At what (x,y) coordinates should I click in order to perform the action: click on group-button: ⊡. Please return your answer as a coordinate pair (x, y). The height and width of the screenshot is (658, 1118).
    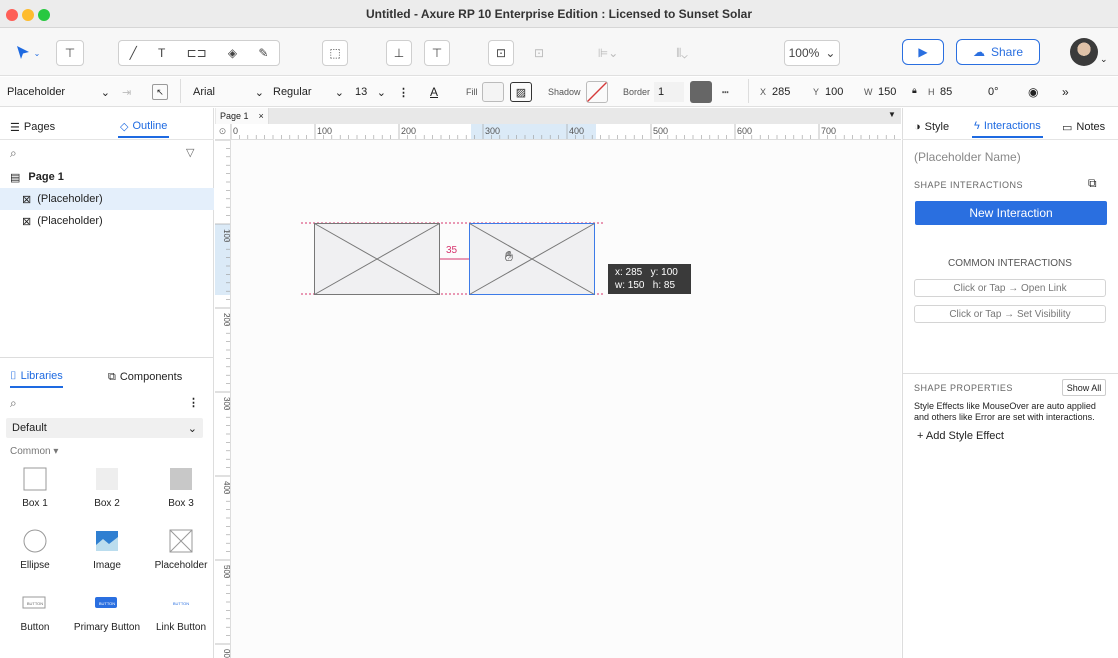
    Looking at the image, I should click on (501, 53).